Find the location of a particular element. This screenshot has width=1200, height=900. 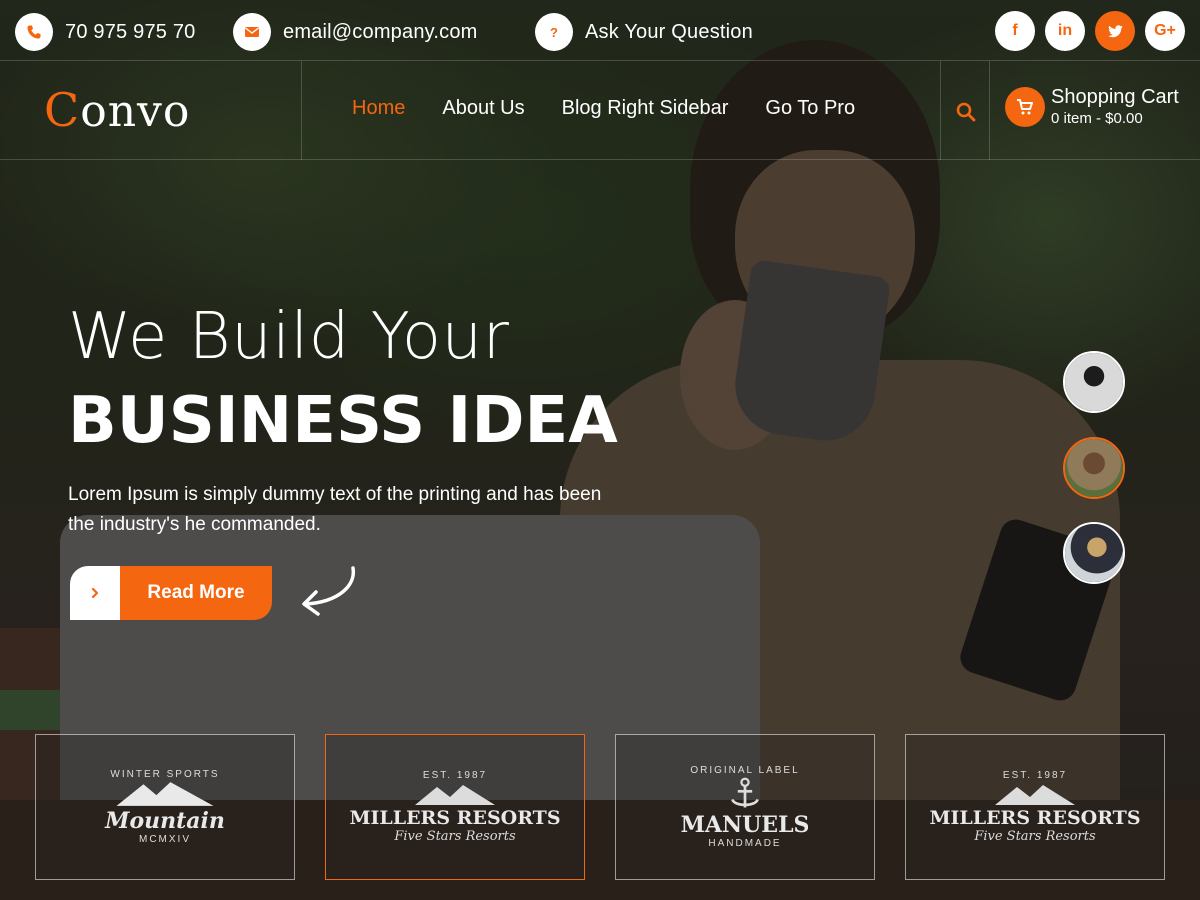

client-logo-mountain: WINTER SPORTS Mountain MCMXIV is located at coordinates (165, 807).